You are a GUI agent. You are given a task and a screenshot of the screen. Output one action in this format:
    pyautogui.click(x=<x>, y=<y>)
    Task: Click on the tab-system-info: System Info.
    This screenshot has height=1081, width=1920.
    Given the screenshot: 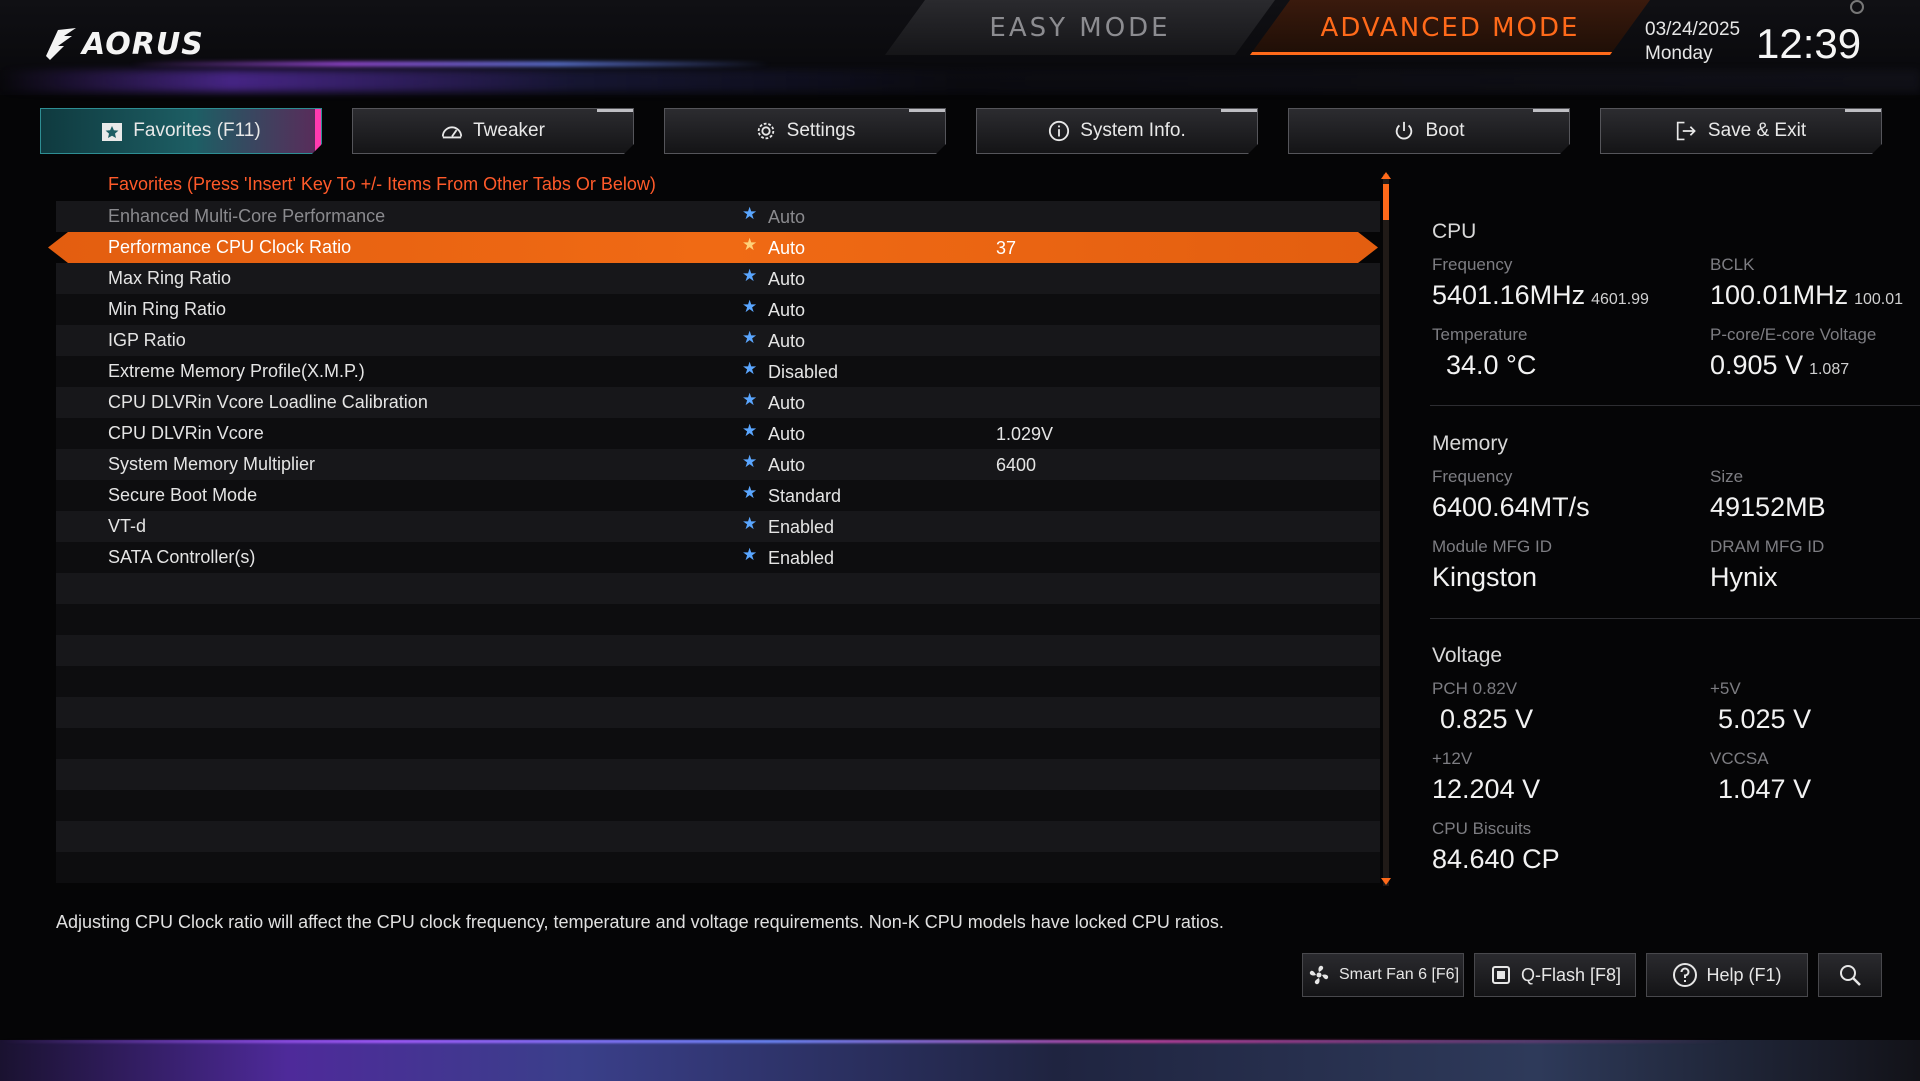 What is the action you would take?
    pyautogui.click(x=1117, y=131)
    